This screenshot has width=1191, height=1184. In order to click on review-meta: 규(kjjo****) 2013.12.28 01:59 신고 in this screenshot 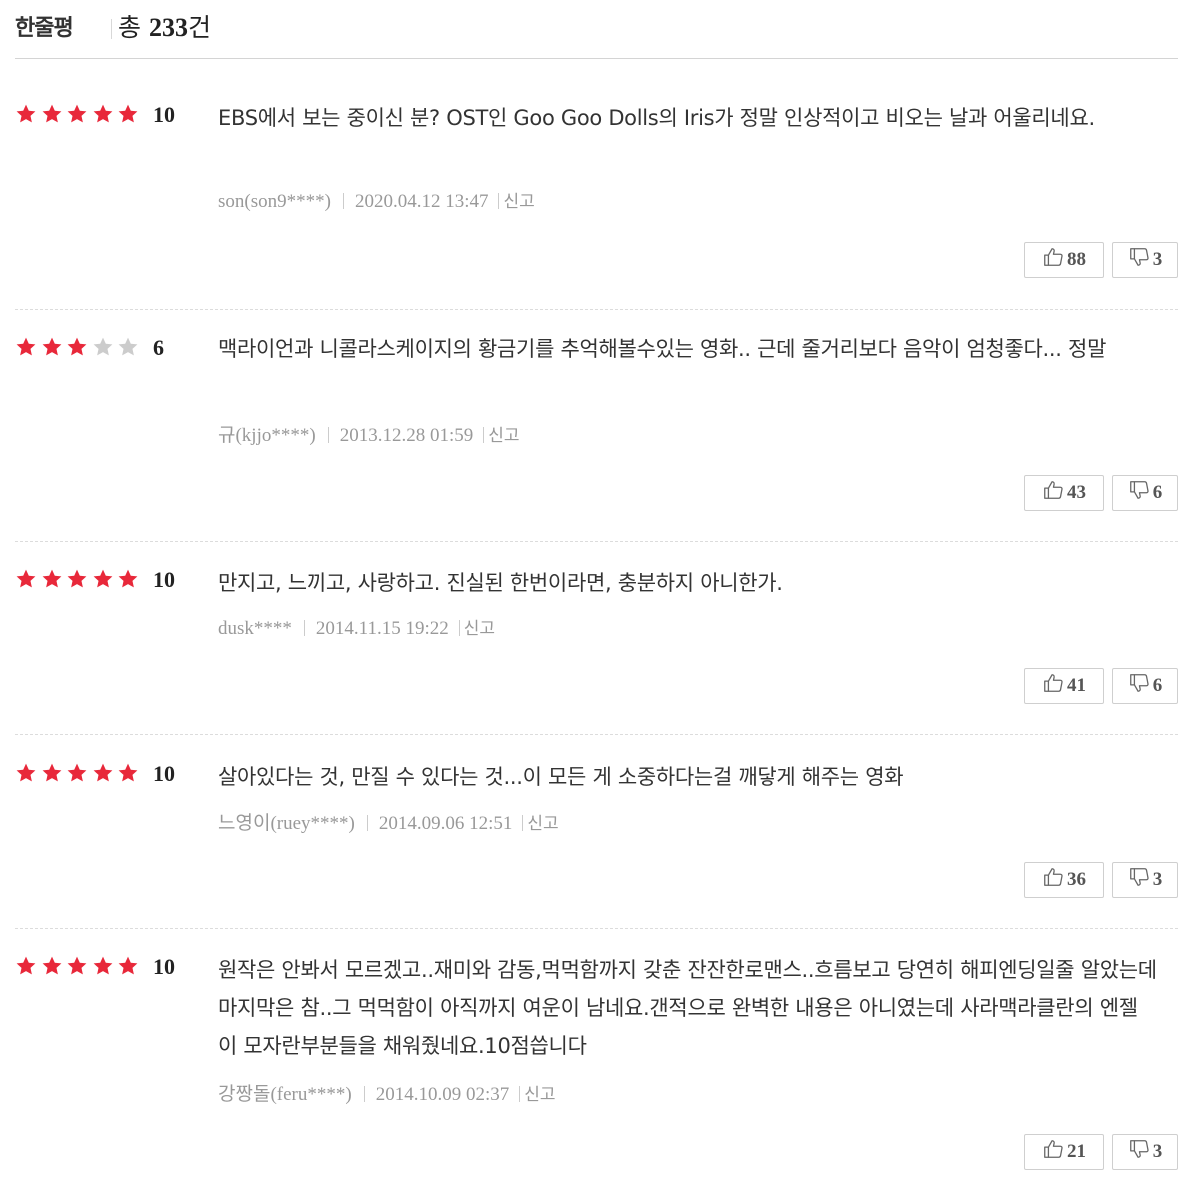, I will do `click(369, 436)`.